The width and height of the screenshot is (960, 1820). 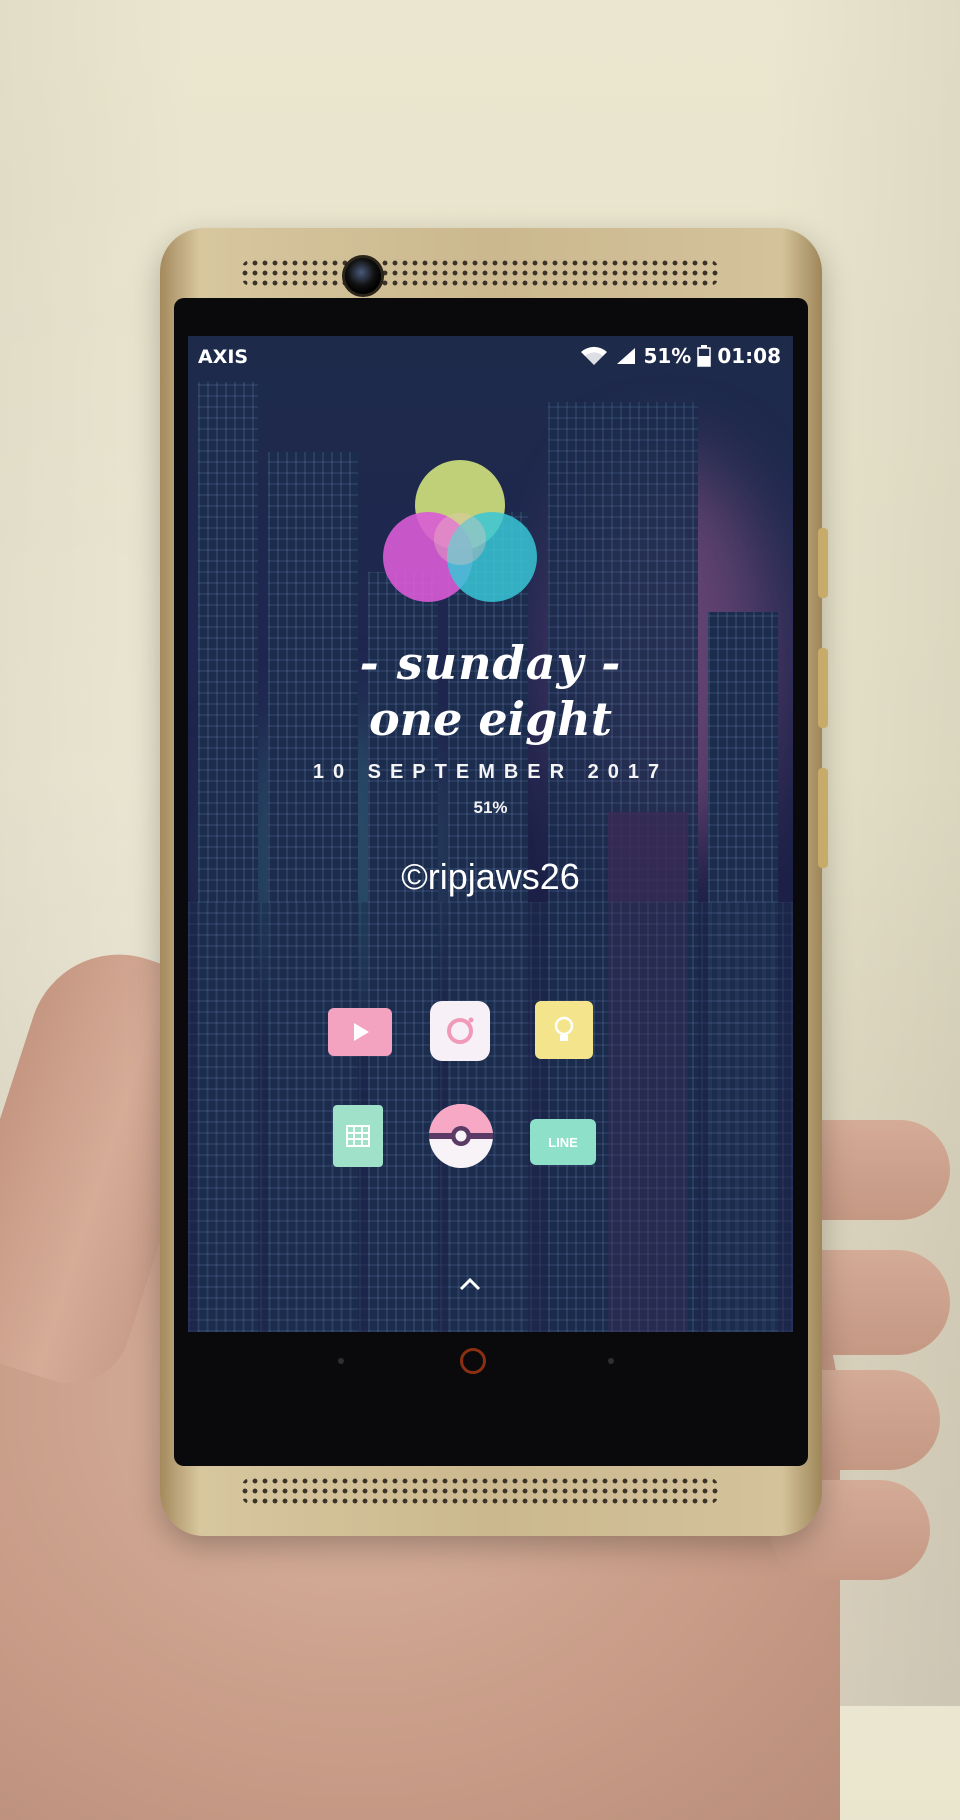 What do you see at coordinates (223, 357) in the screenshot?
I see `carrier-label: AXIS` at bounding box center [223, 357].